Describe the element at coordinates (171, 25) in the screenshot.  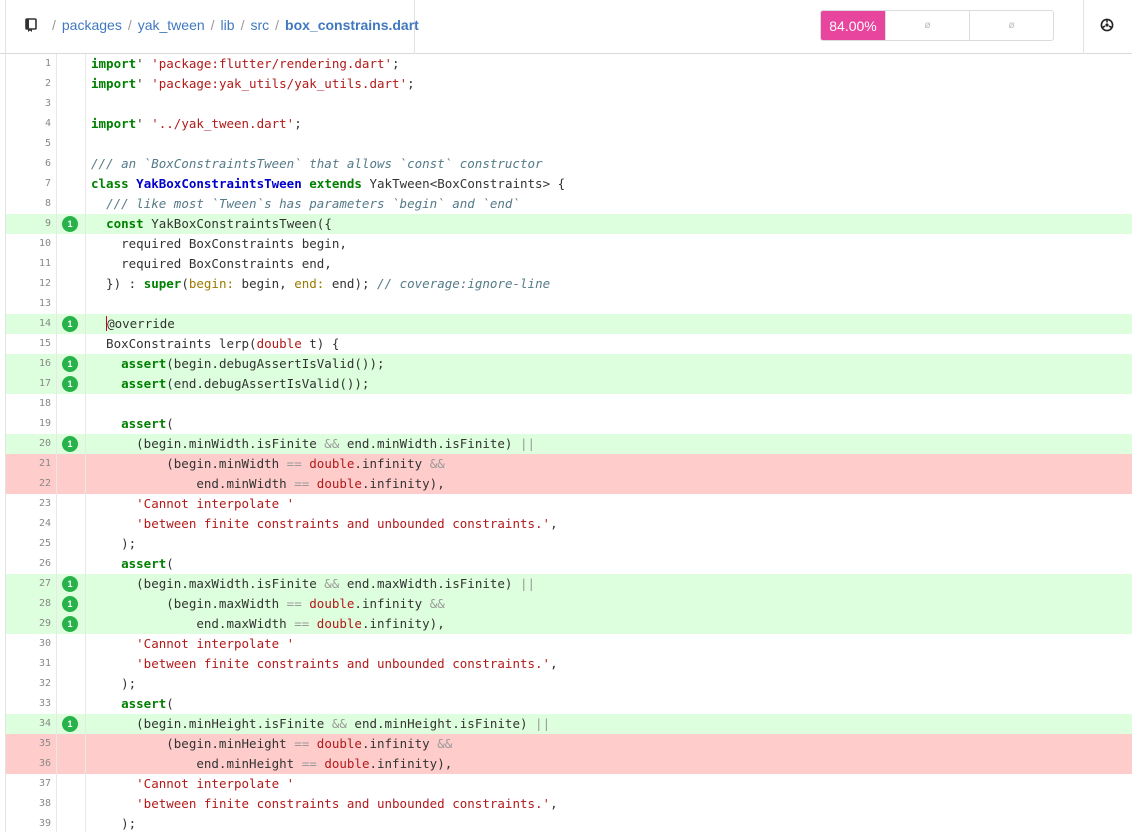
I see `breadcrumb-link-yak-tween: yak_tween` at that location.